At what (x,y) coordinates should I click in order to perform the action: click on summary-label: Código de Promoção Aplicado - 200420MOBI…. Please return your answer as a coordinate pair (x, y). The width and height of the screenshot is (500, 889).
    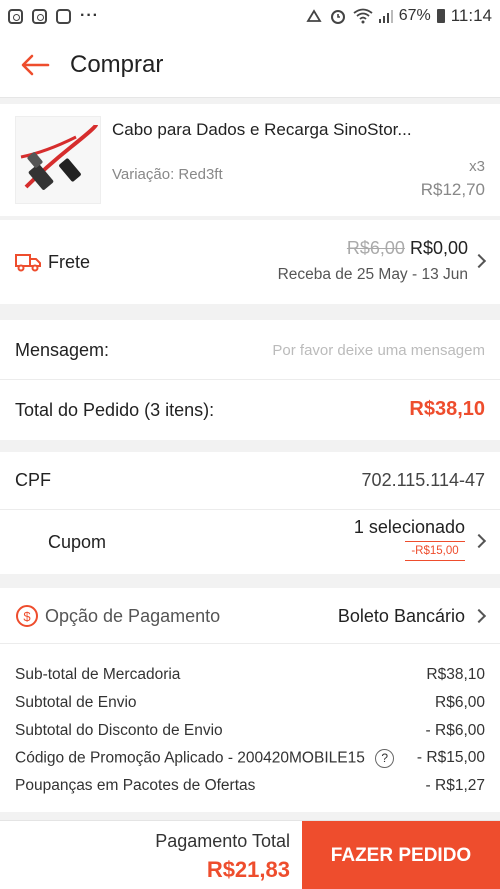
    Looking at the image, I should click on (205, 758).